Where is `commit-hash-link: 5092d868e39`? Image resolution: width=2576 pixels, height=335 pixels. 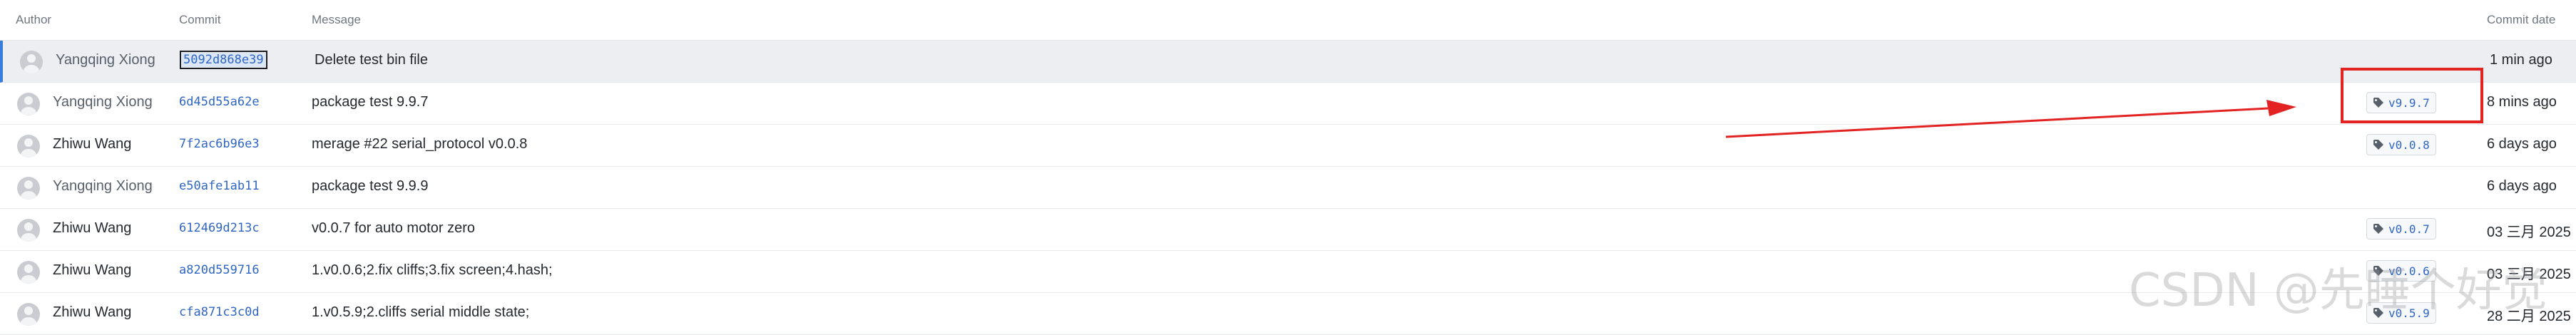 commit-hash-link: 5092d868e39 is located at coordinates (223, 60).